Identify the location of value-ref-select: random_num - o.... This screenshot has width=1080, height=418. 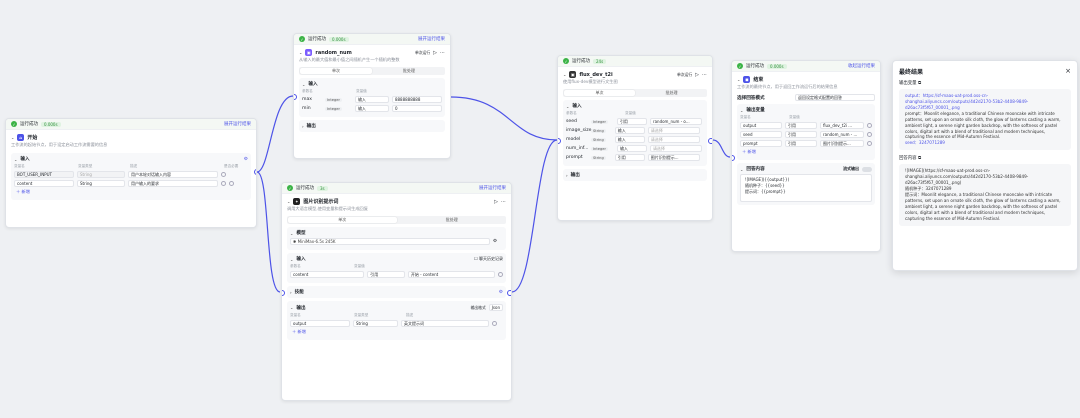
(675, 121).